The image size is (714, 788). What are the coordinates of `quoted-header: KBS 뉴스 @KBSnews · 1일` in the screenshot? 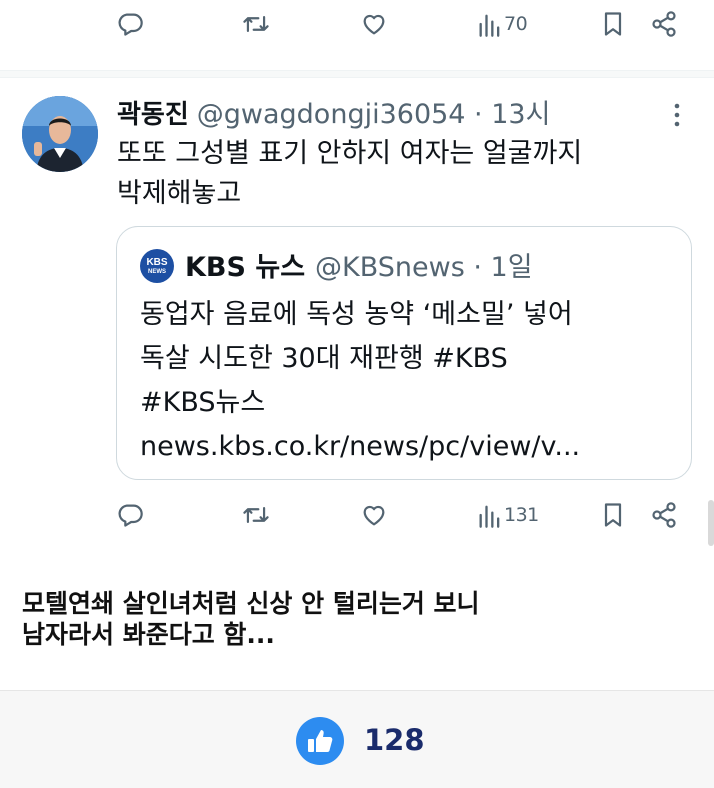 It's located at (359, 264).